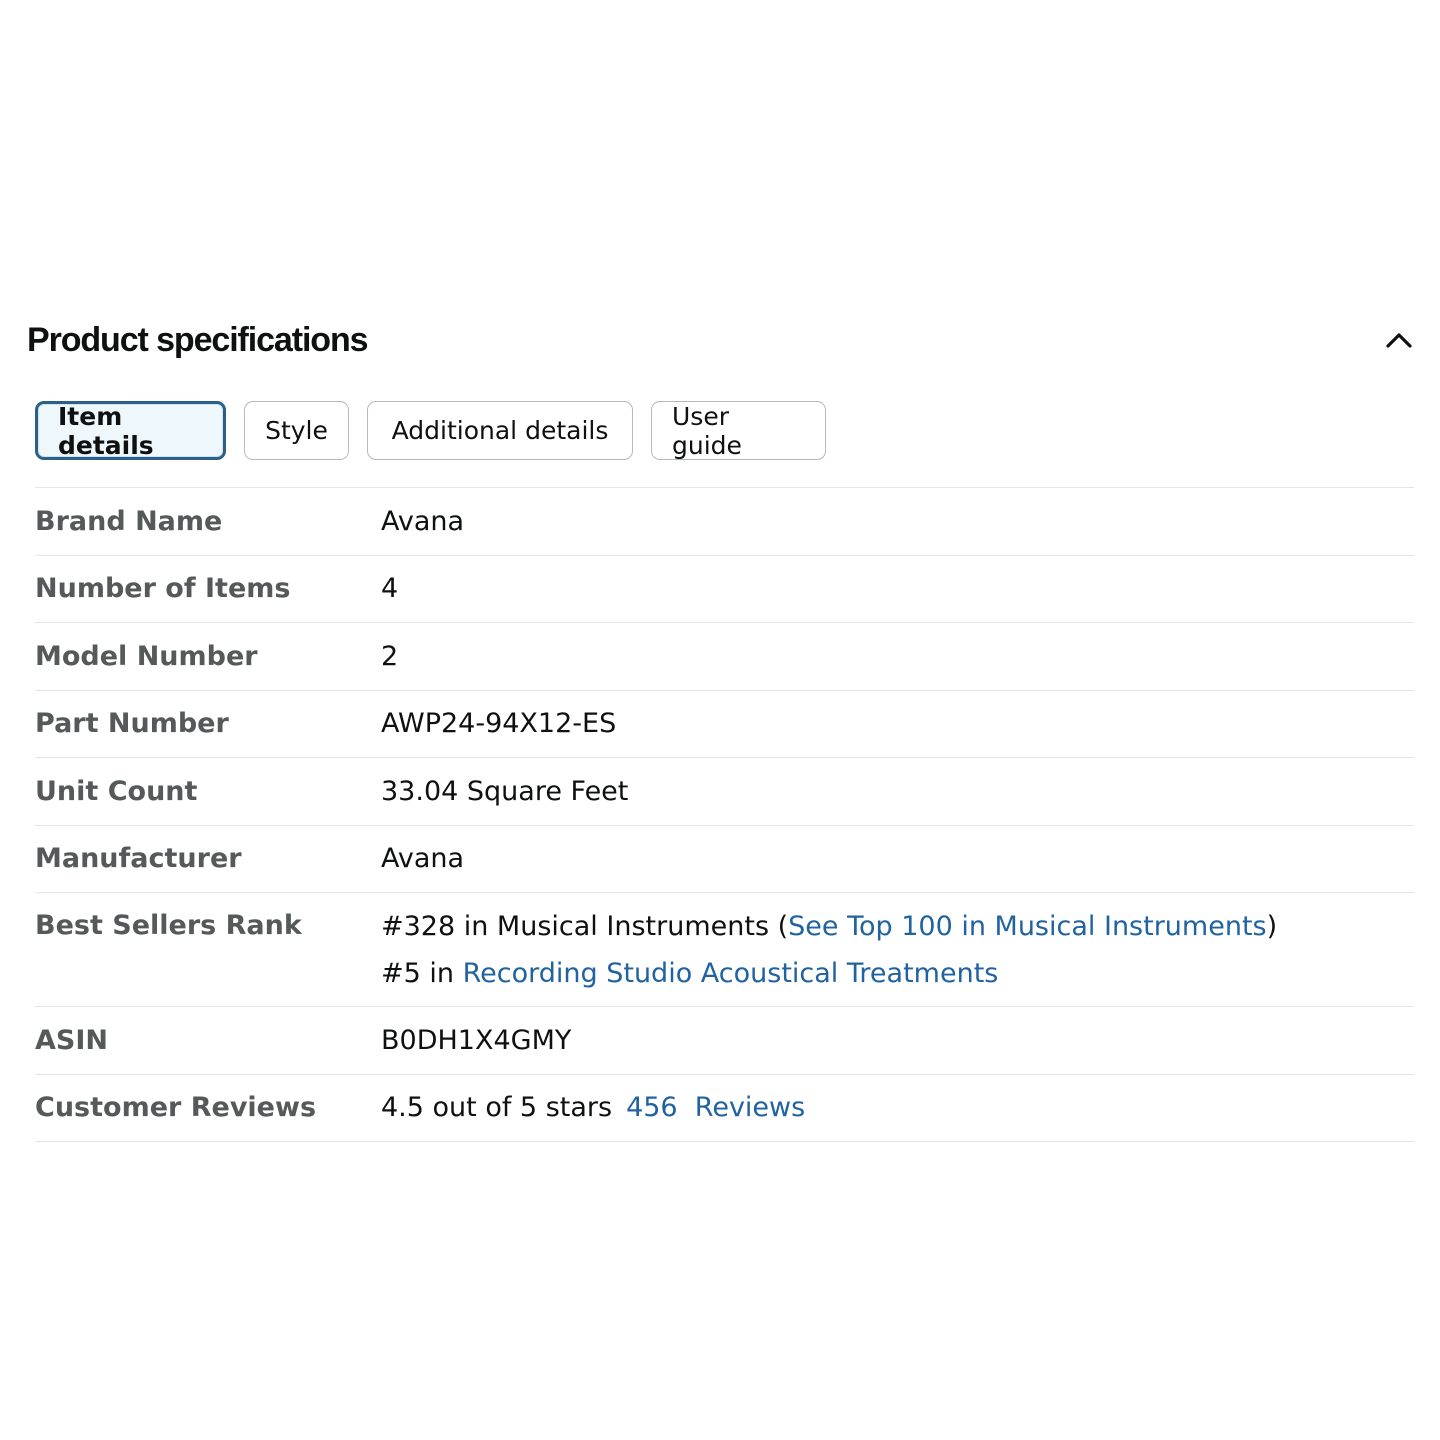 This screenshot has width=1440, height=1440. Describe the element at coordinates (724, 589) in the screenshot. I see `spec-row-number-of-items: Number of Items 4` at that location.